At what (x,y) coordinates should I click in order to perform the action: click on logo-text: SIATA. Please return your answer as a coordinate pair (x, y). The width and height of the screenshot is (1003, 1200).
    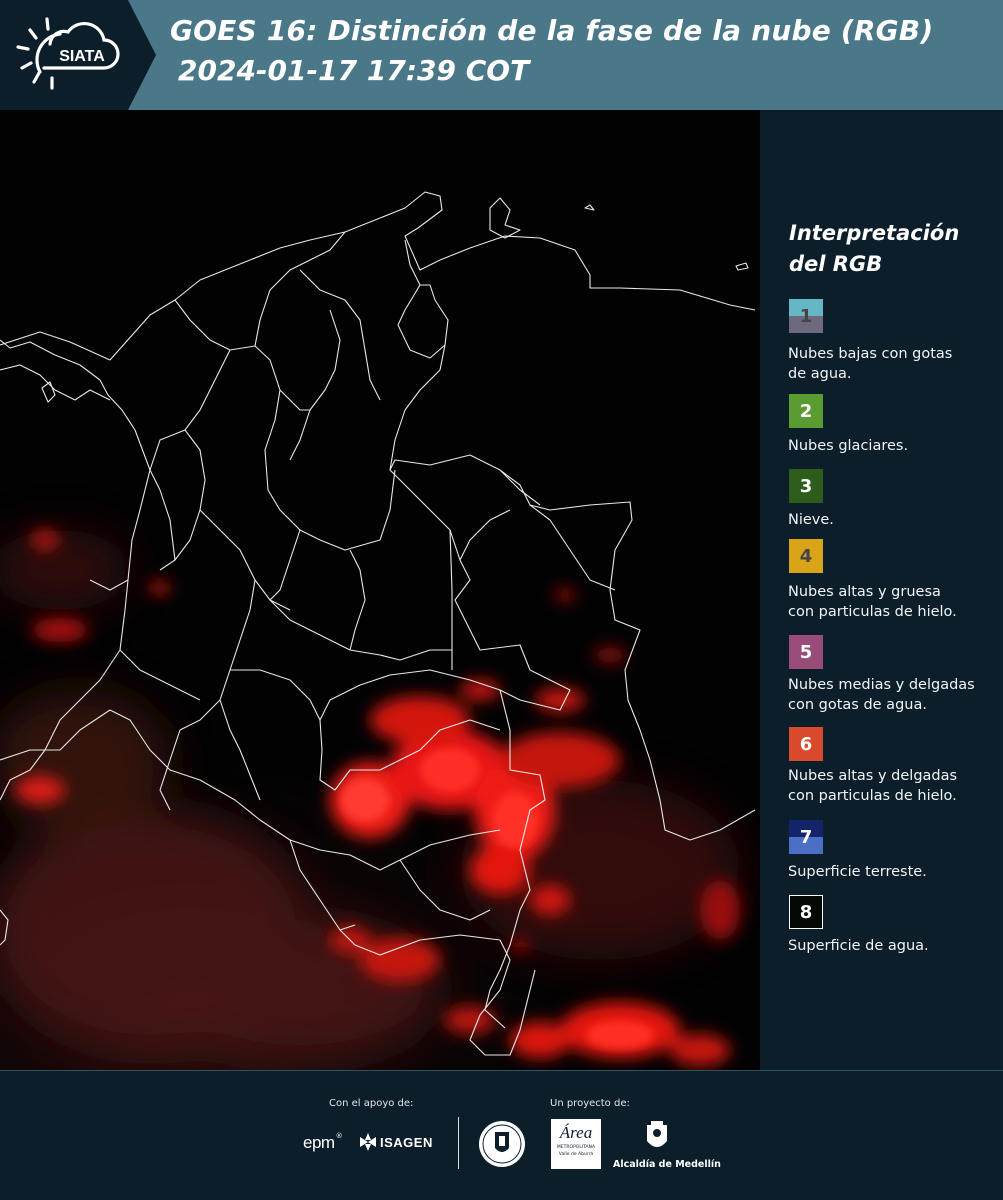
    Looking at the image, I should click on (82, 56).